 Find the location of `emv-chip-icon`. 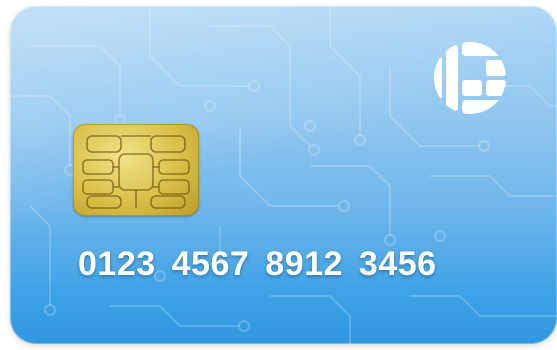

emv-chip-icon is located at coordinates (136, 170).